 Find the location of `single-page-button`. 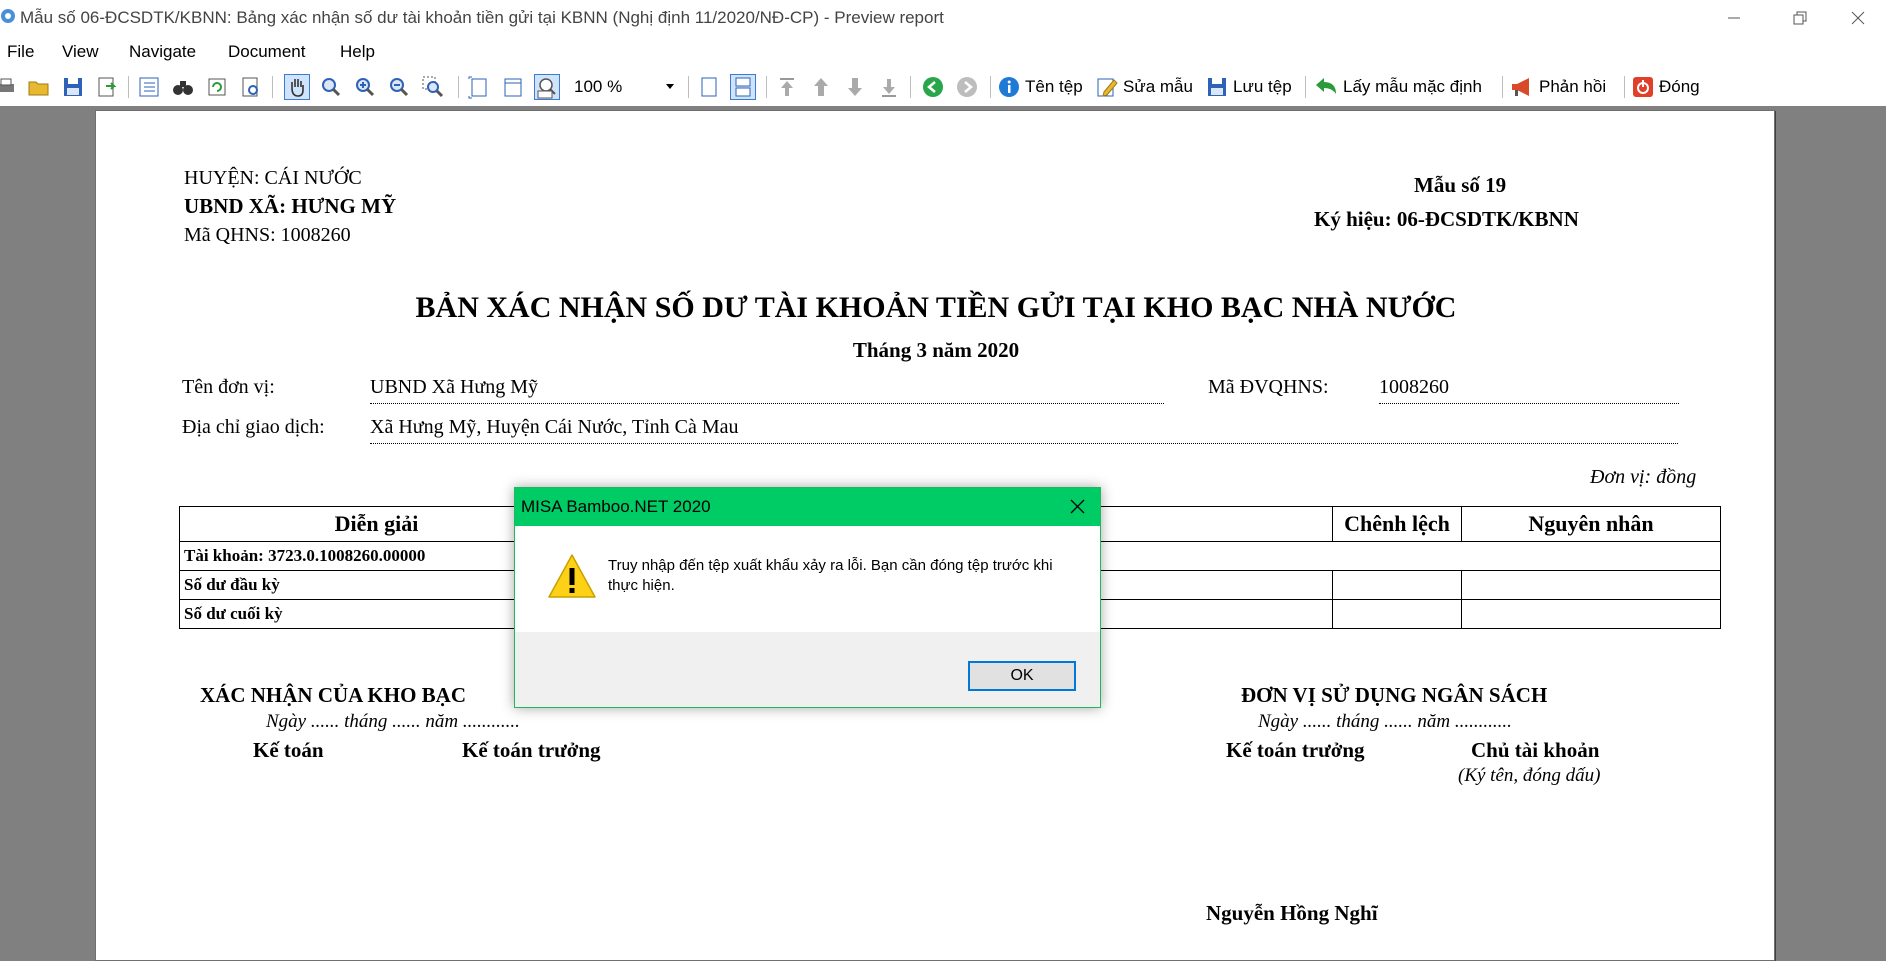

single-page-button is located at coordinates (709, 87).